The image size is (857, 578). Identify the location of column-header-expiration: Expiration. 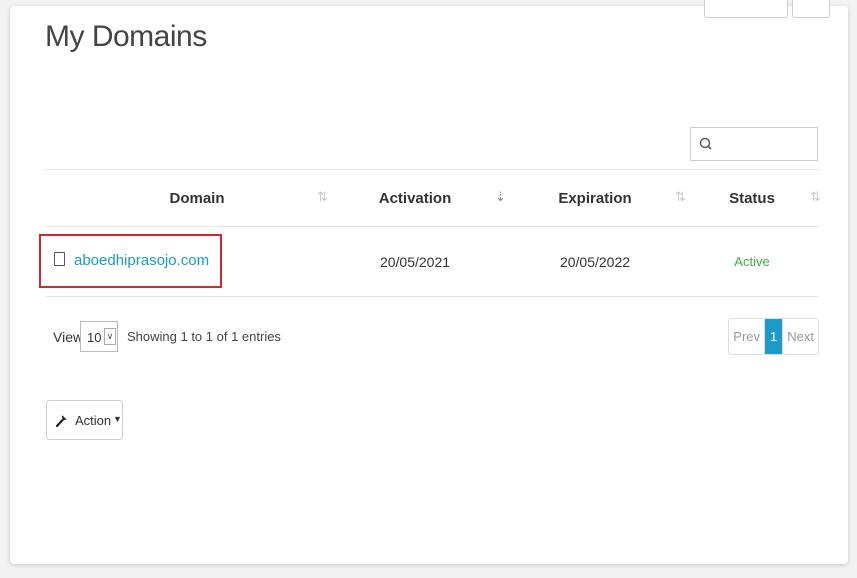
(595, 199).